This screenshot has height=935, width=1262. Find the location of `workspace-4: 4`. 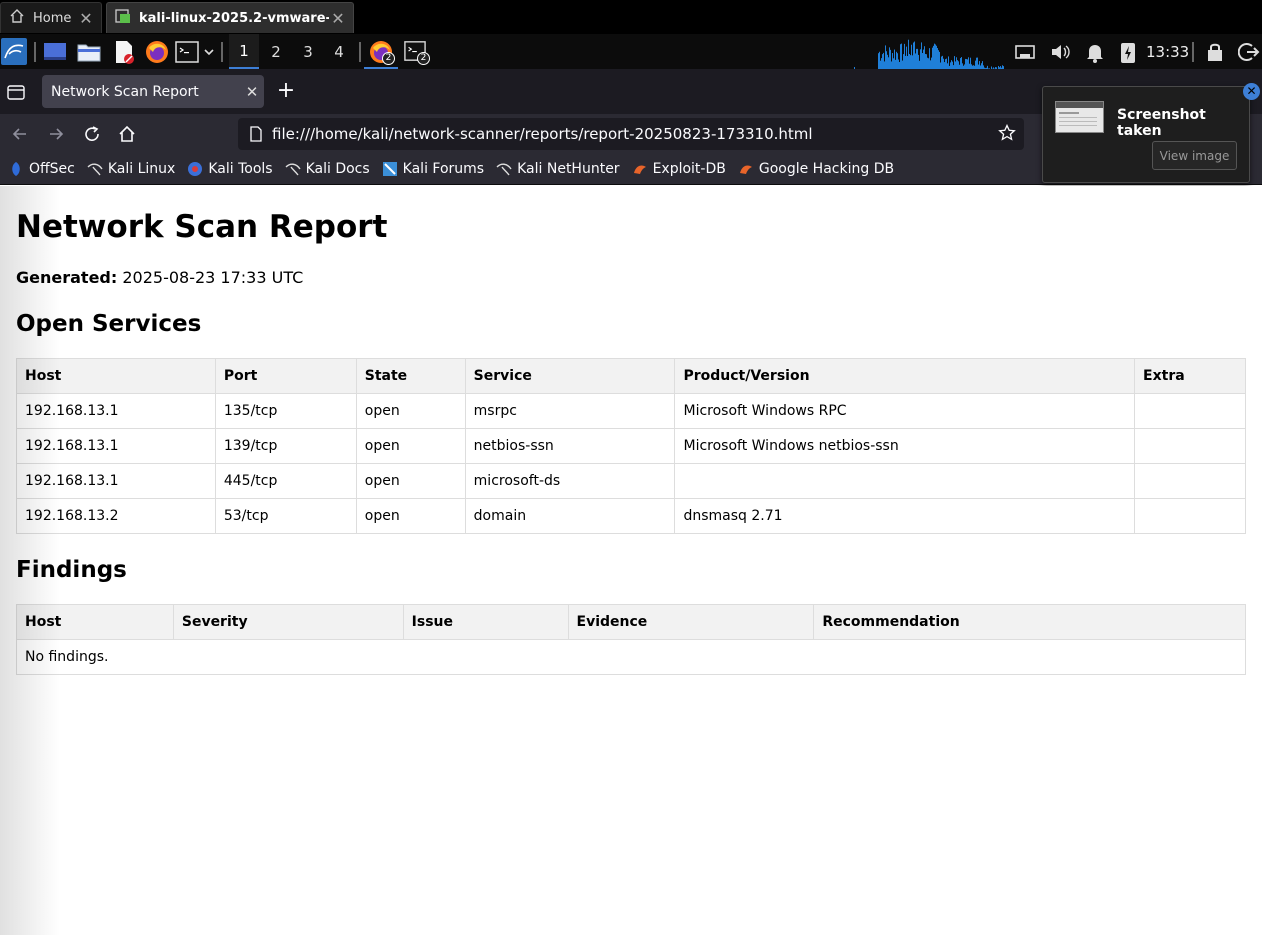

workspace-4: 4 is located at coordinates (339, 51).